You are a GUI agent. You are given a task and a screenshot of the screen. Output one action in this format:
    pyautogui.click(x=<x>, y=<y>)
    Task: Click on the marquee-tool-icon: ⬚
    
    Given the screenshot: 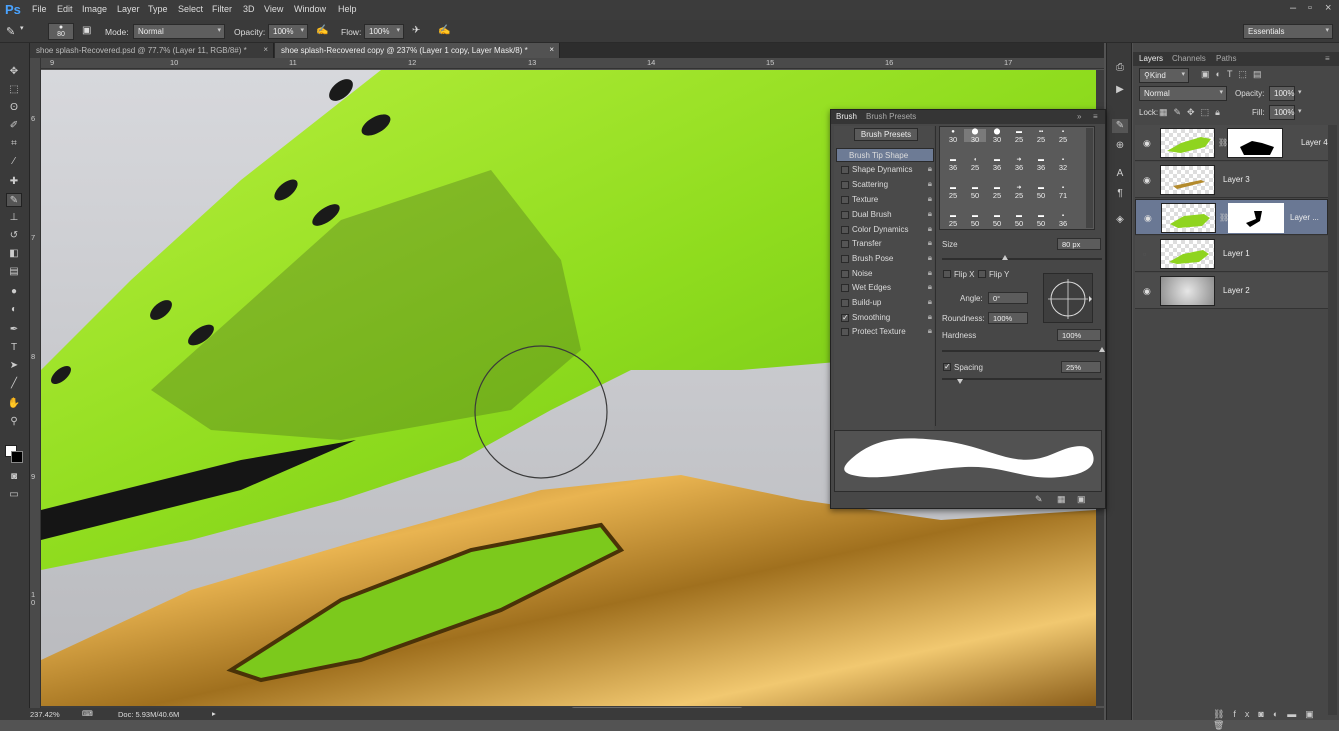 What is the action you would take?
    pyautogui.click(x=14, y=90)
    